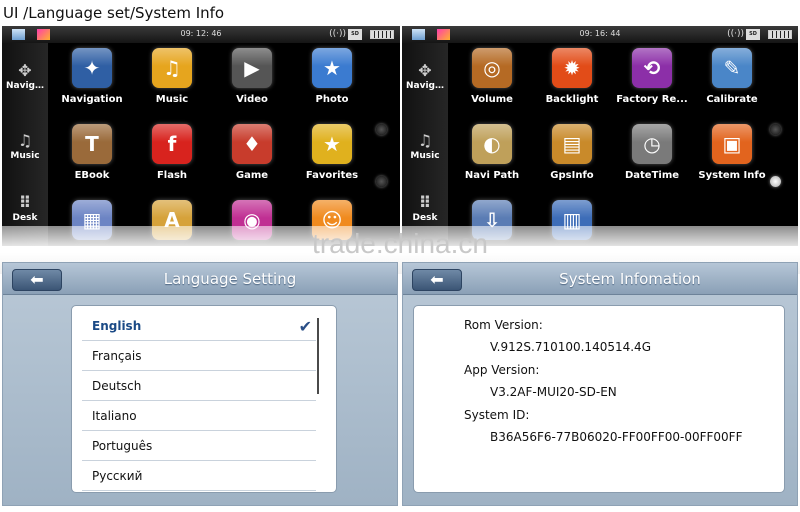 The height and width of the screenshot is (512, 800). I want to click on language-item: Deutsch, so click(199, 386).